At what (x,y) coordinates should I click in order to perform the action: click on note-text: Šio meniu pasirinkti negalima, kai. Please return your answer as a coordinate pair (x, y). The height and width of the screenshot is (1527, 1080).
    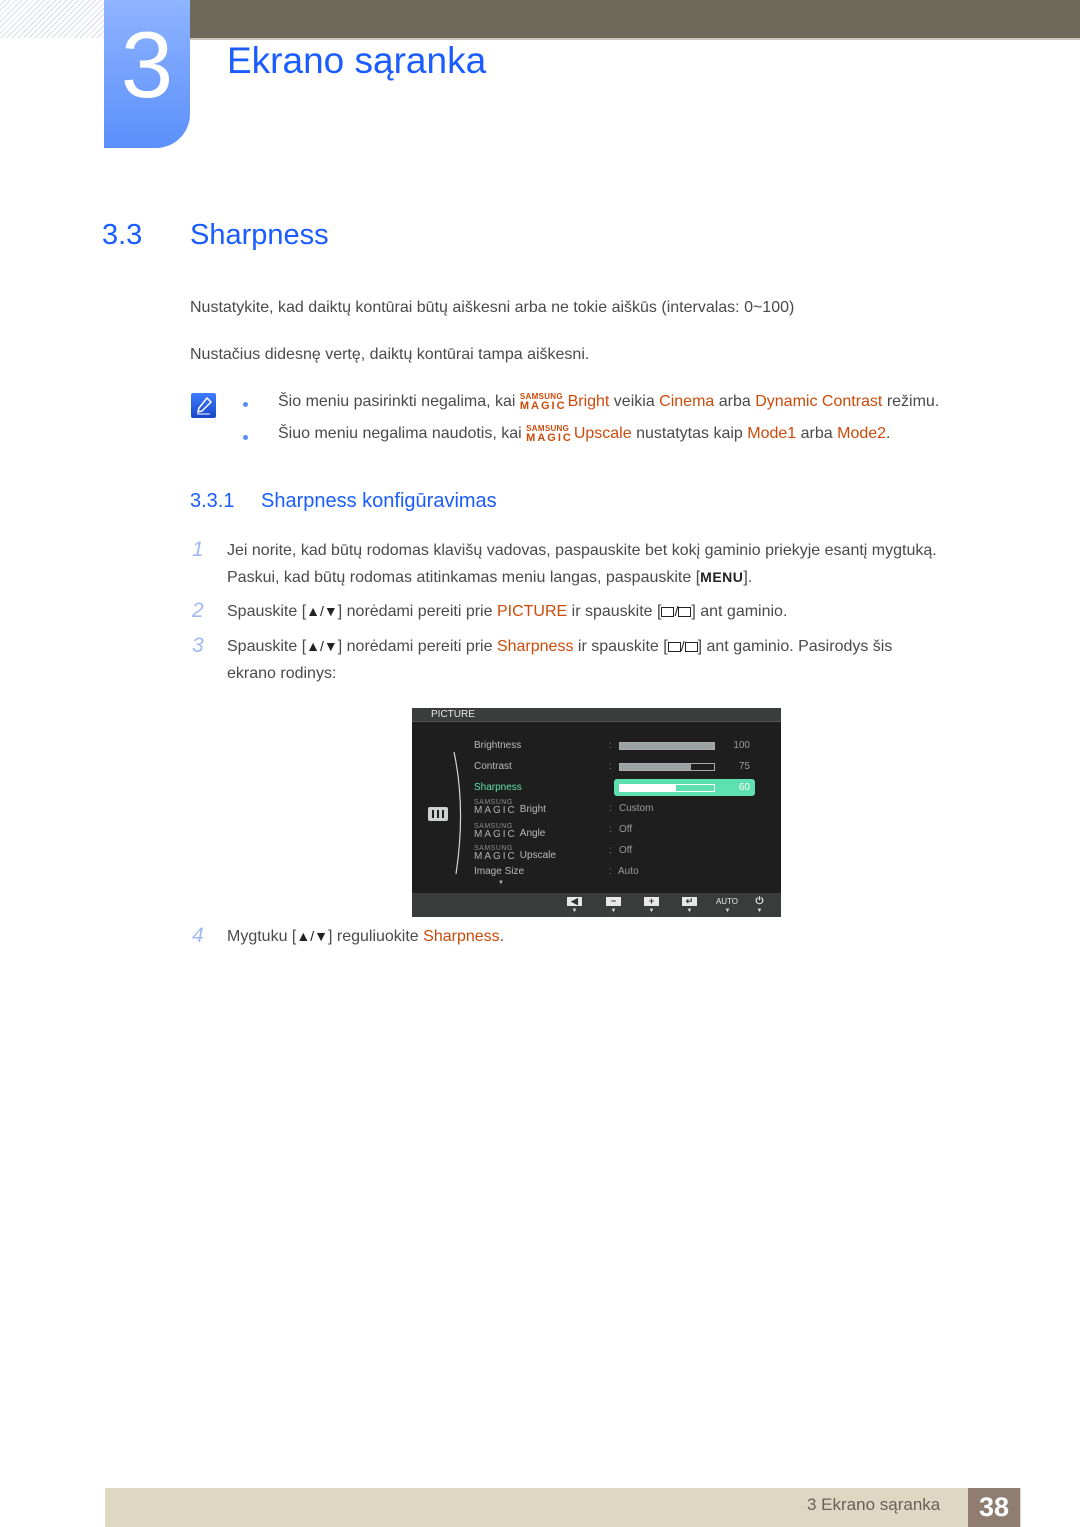
    Looking at the image, I should click on (399, 401).